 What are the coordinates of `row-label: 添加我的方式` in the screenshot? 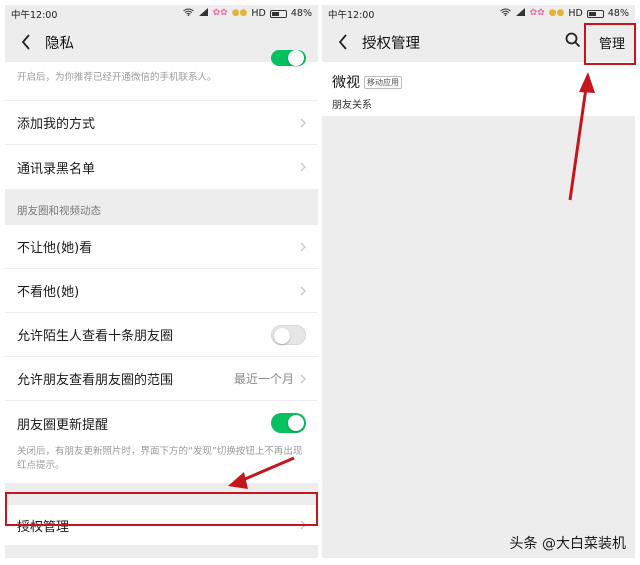 It's located at (56, 124).